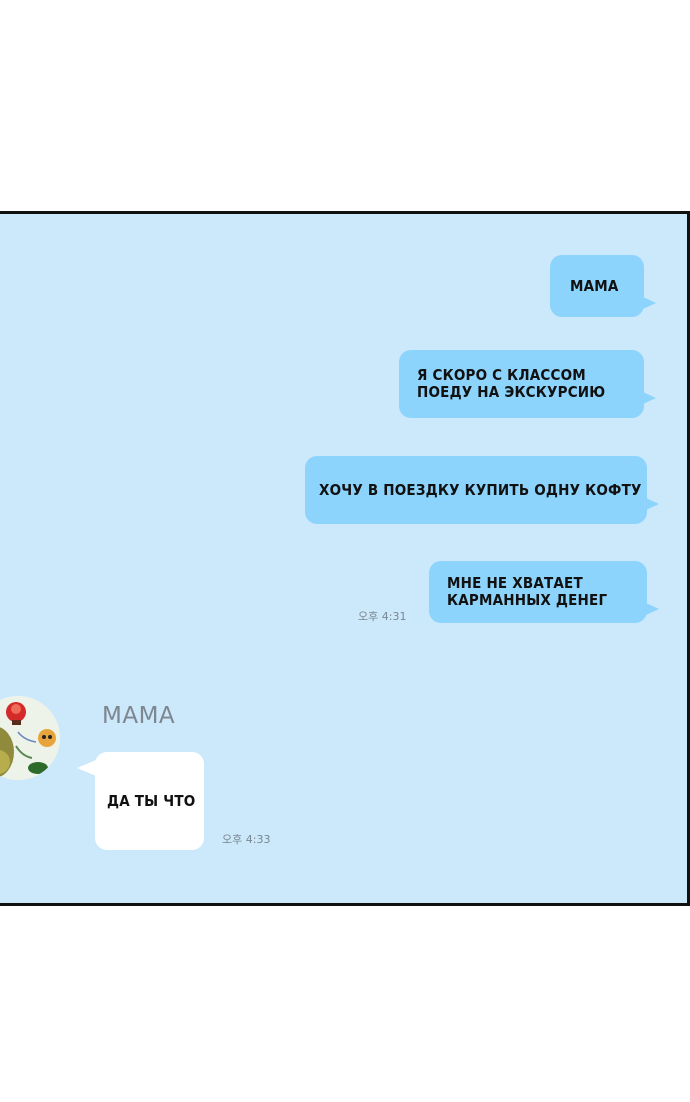 The height and width of the screenshot is (1102, 690). I want to click on message-text: ХОЧУ В ПОЕЗДКУ КУПИТЬ ОДНУ КОФТУ, so click(480, 489).